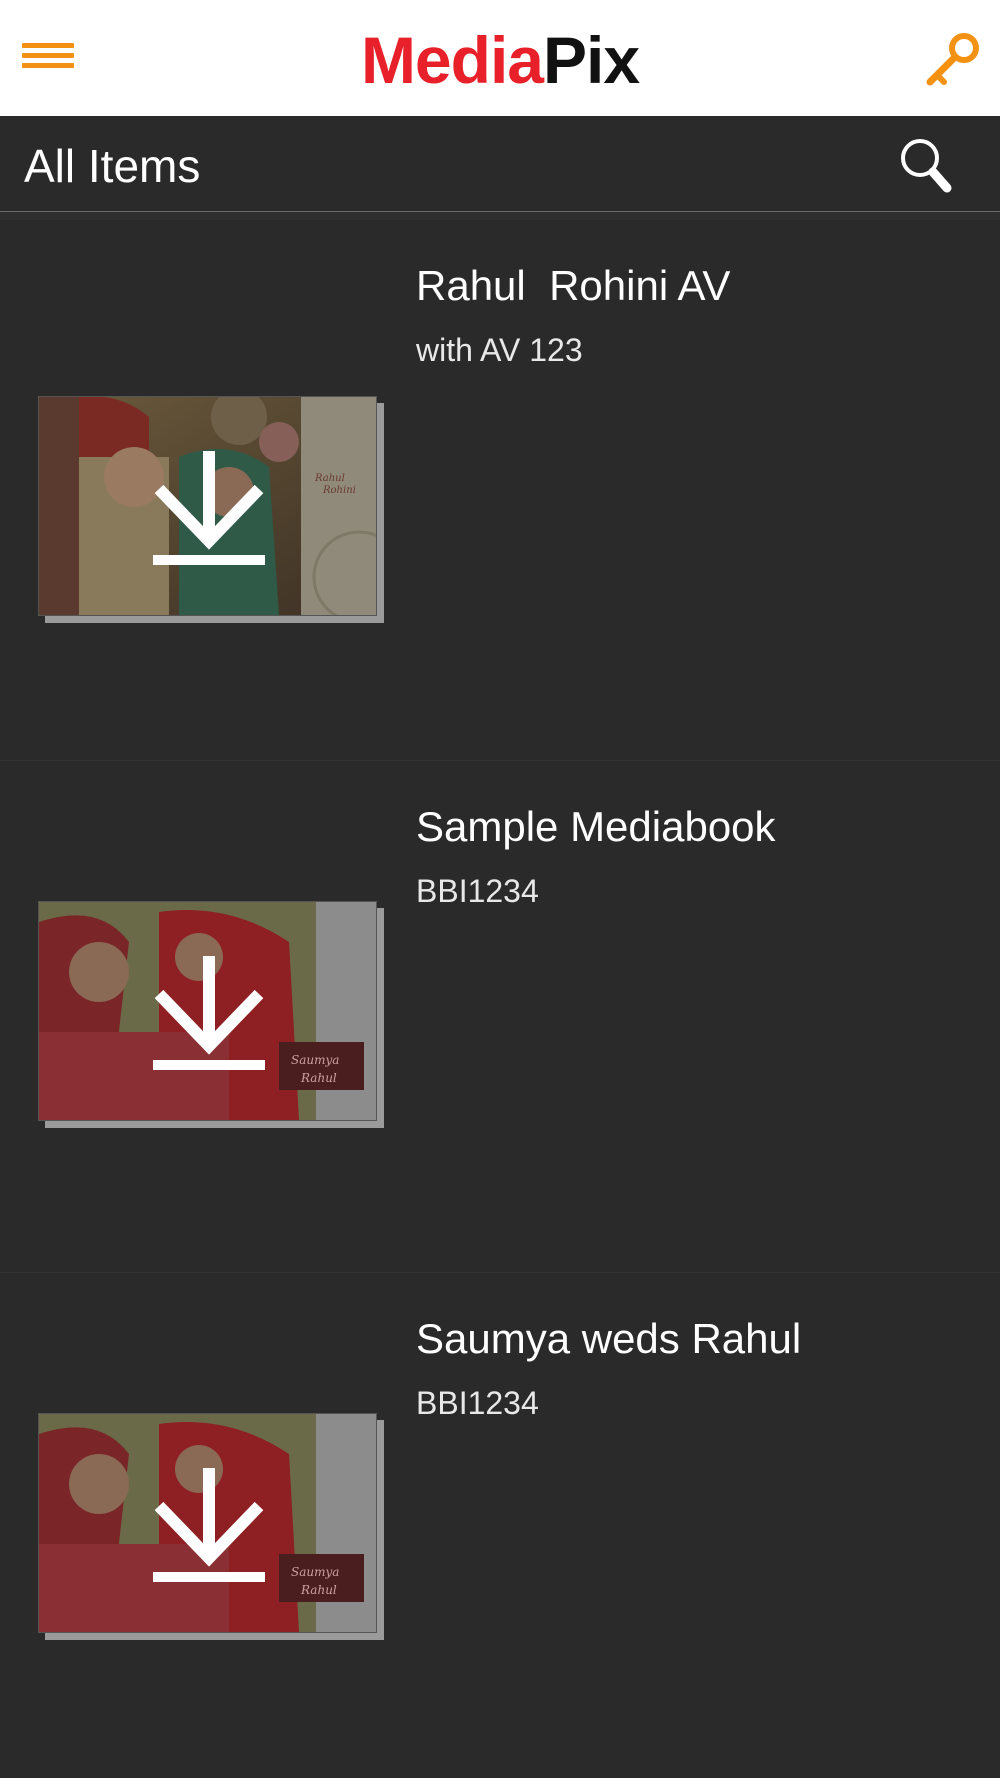 This screenshot has height=1778, width=1000. I want to click on section-header: All Items, so click(500, 164).